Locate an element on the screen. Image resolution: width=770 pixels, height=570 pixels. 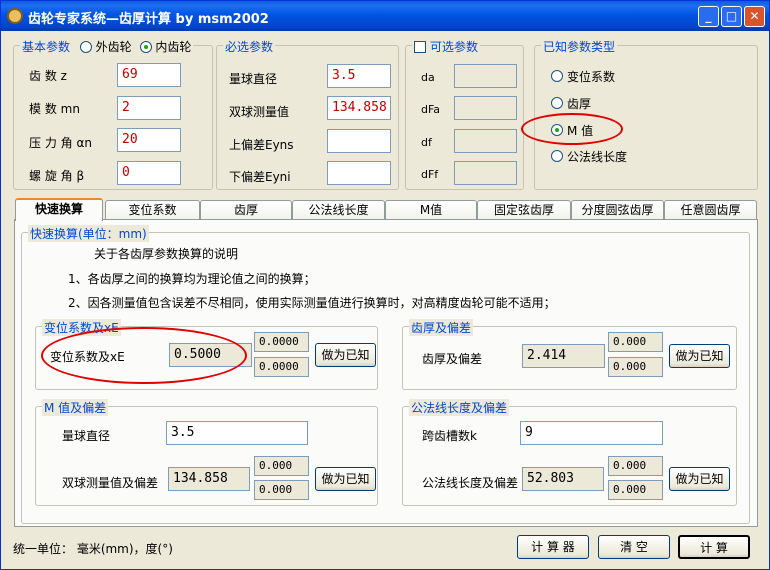
shift-dev-upper: 0.0000 is located at coordinates (281, 342).